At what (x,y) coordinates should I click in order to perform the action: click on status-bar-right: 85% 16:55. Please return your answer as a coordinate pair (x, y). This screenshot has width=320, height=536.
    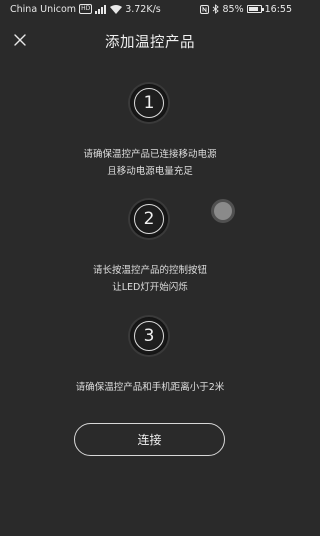
    Looking at the image, I should click on (246, 9).